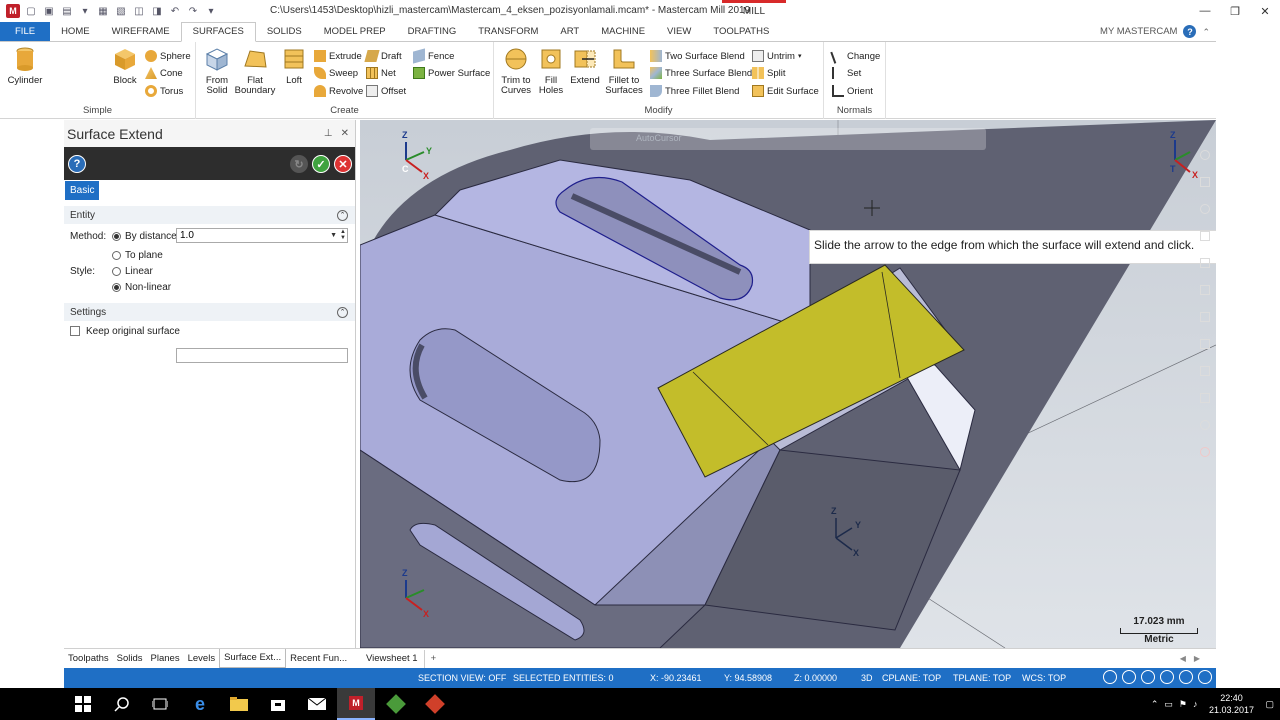 This screenshot has height=720, width=1280. What do you see at coordinates (168, 56) in the screenshot?
I see `sphere-button: Sphere` at bounding box center [168, 56].